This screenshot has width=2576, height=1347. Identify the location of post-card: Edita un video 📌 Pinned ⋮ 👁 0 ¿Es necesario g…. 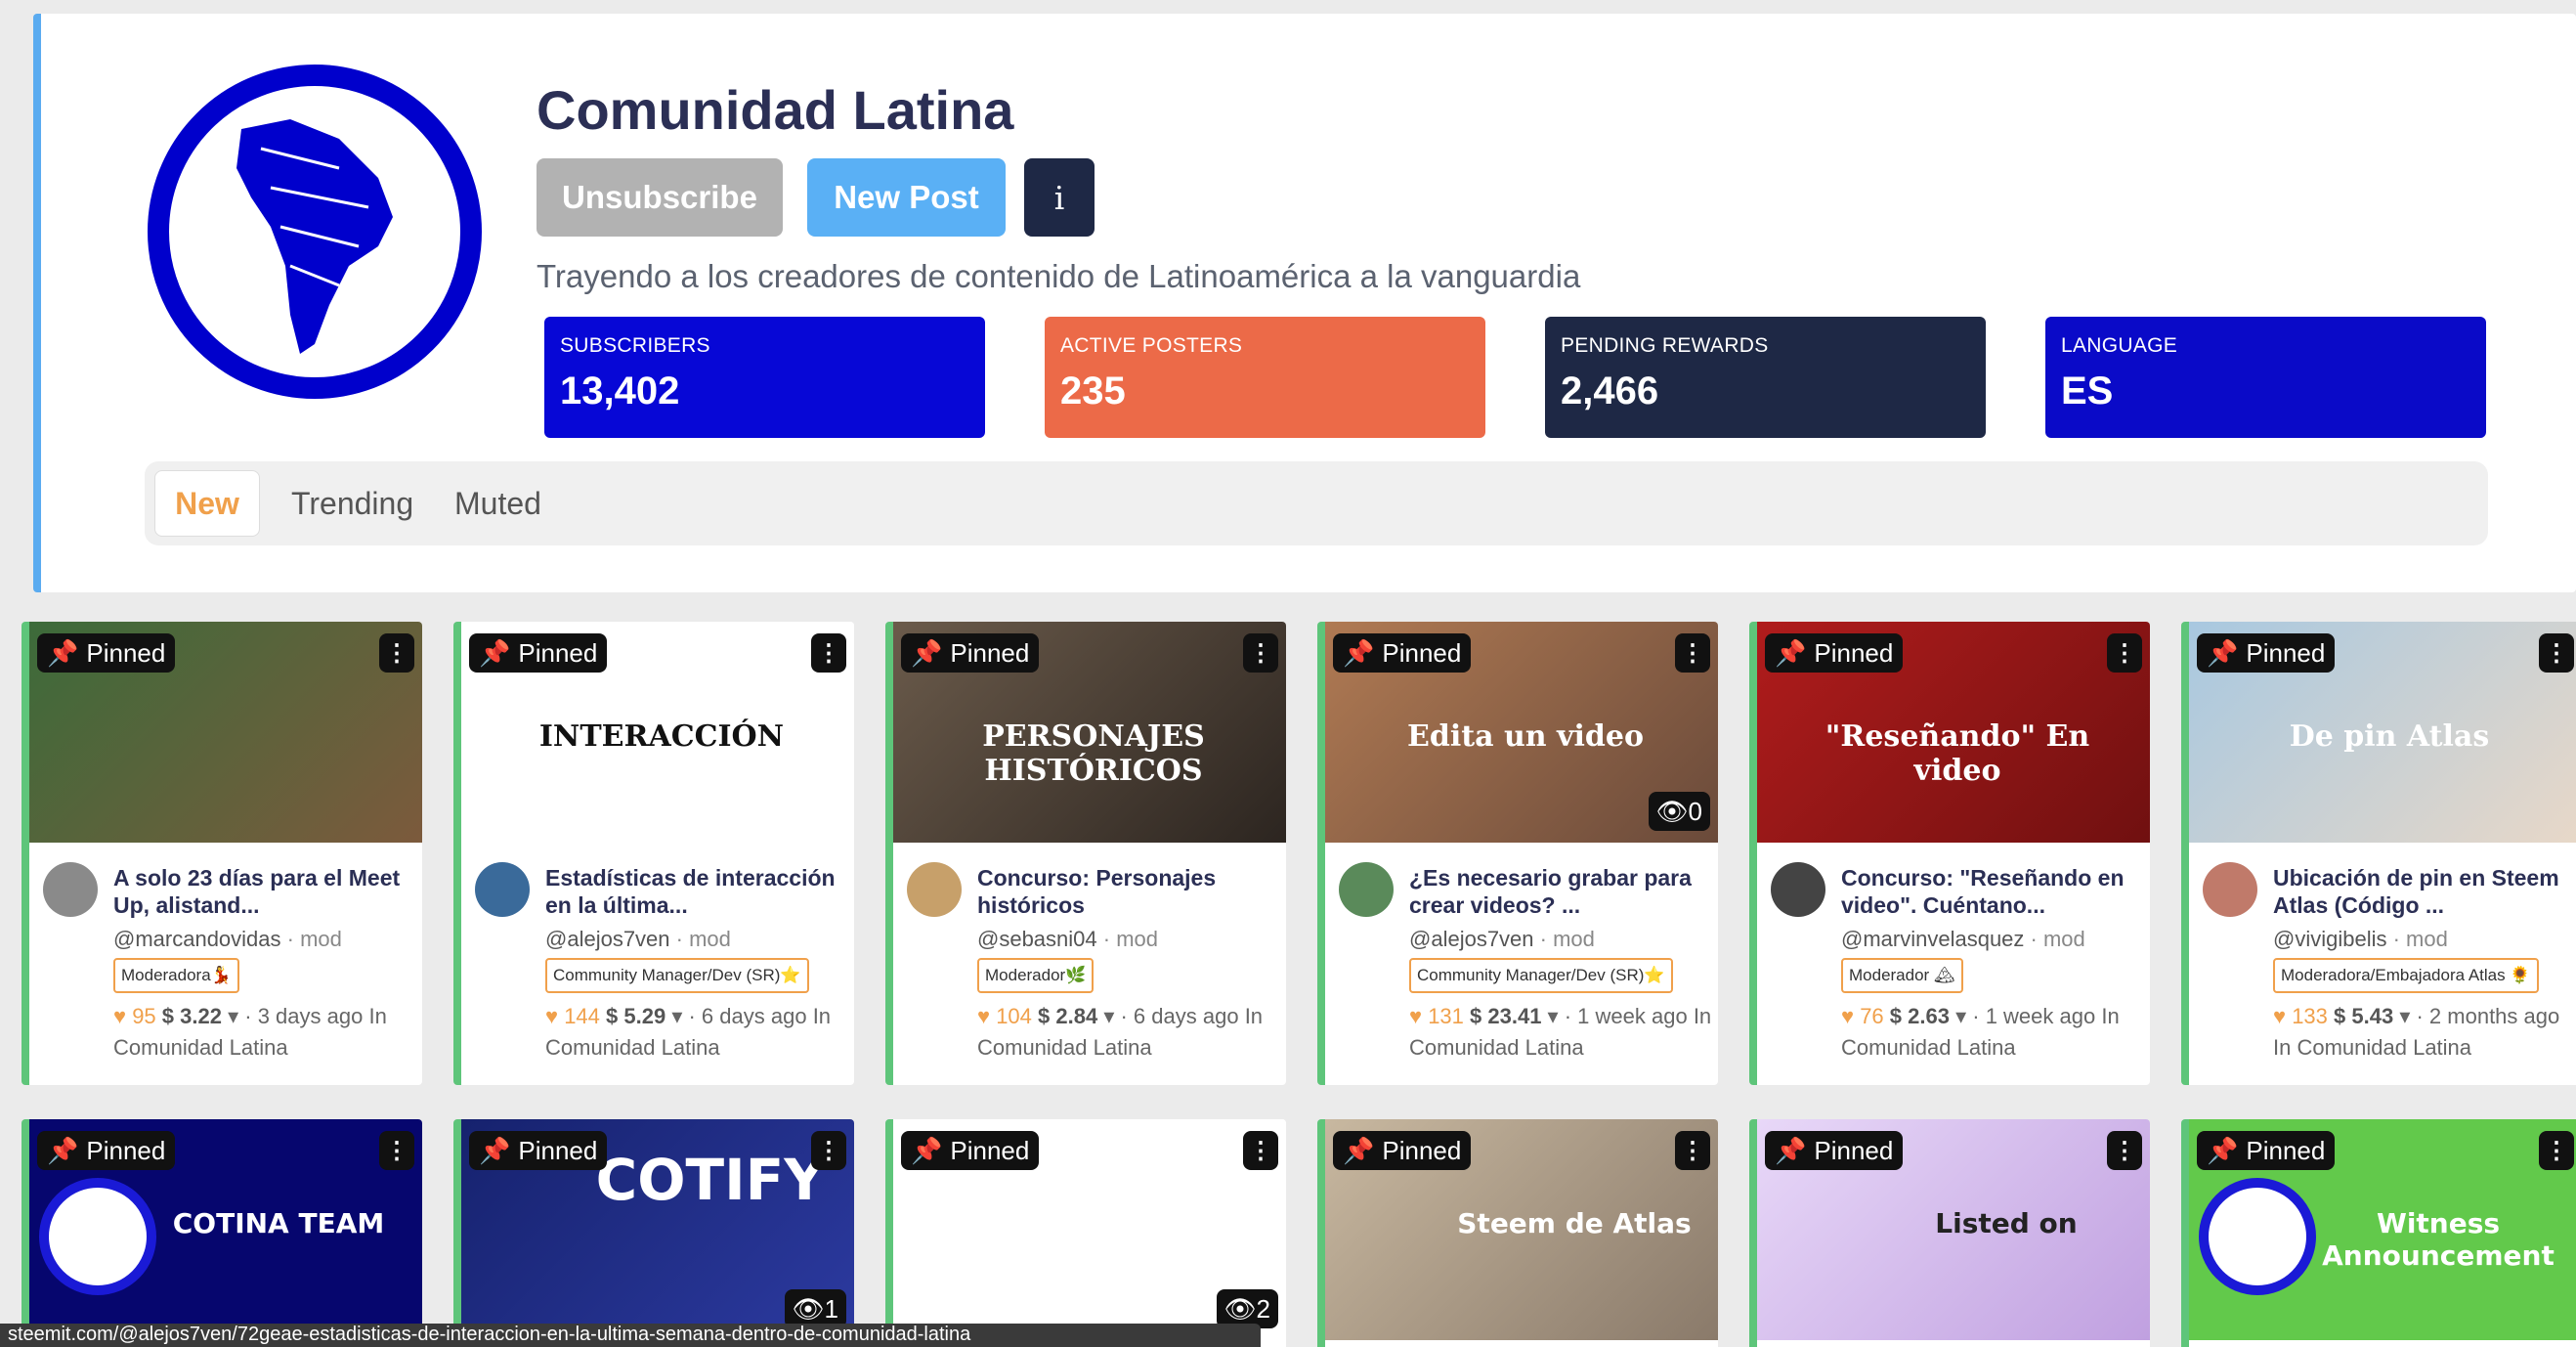
(1517, 853).